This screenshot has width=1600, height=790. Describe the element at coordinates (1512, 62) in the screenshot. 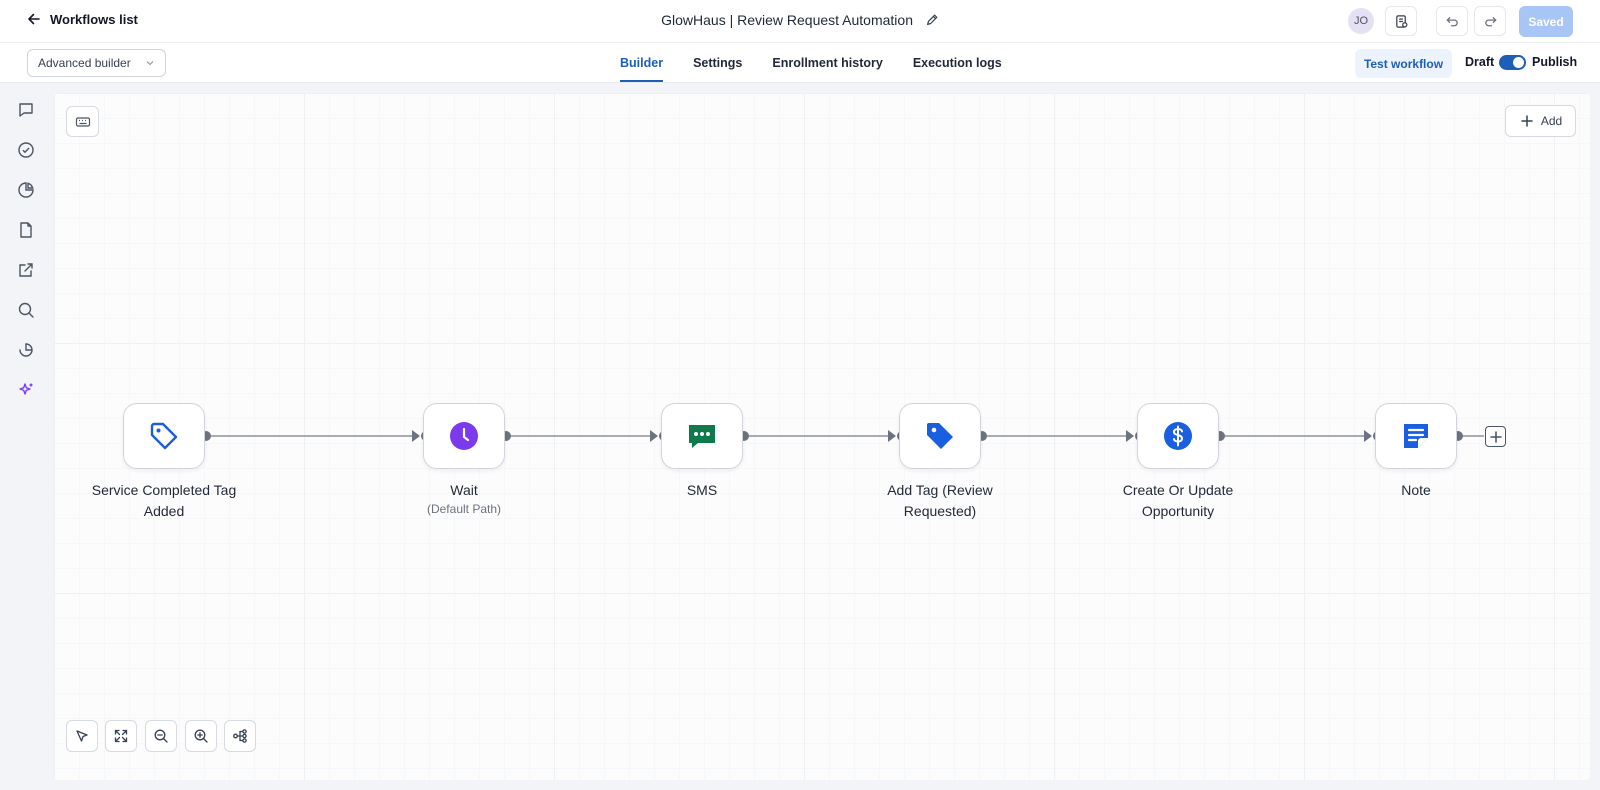

I see `publish-toggle` at that location.